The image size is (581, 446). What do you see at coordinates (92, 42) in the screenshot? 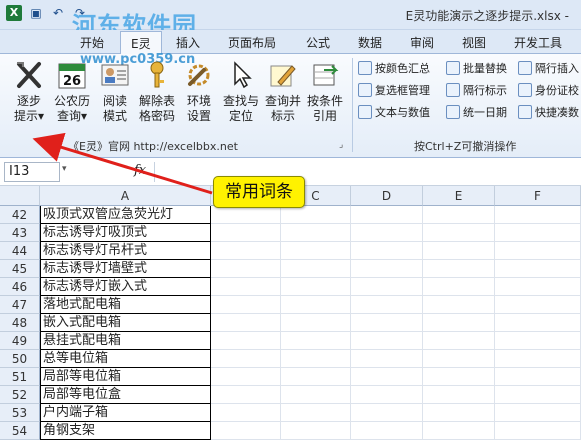
I see `tab-home: 开始` at bounding box center [92, 42].